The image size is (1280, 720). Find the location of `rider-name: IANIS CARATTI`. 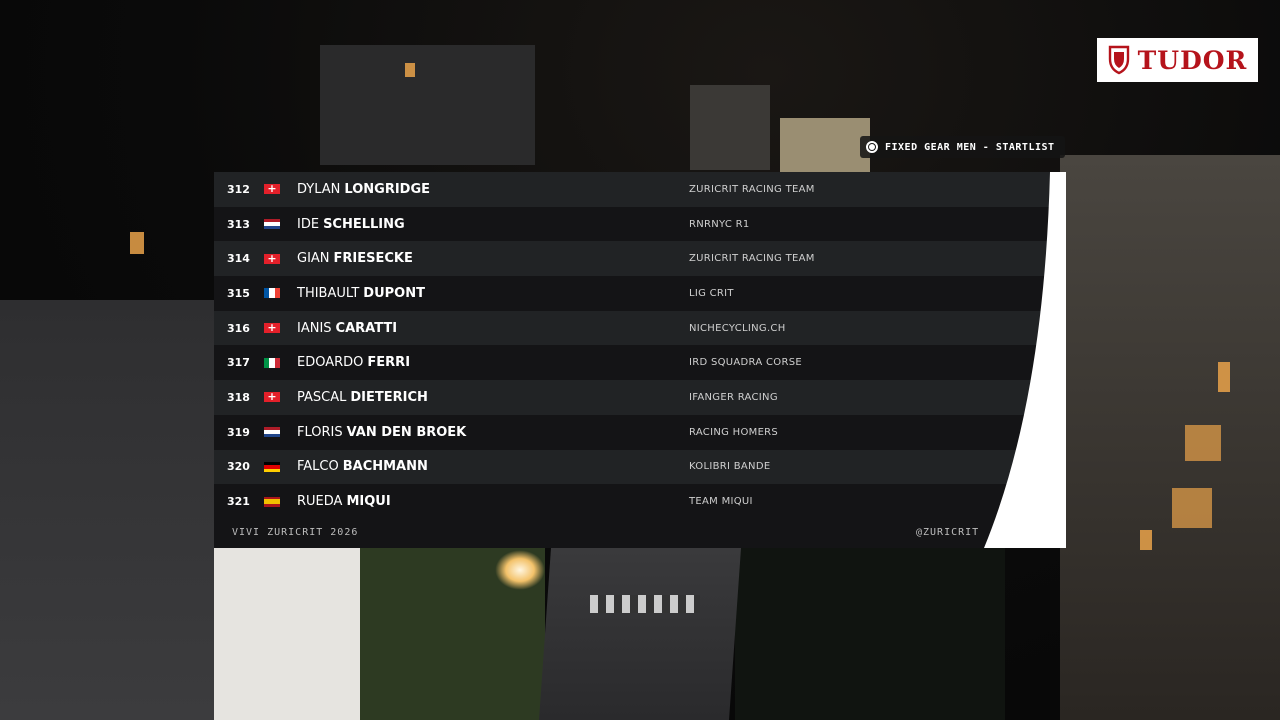

rider-name: IANIS CARATTI is located at coordinates (347, 328).